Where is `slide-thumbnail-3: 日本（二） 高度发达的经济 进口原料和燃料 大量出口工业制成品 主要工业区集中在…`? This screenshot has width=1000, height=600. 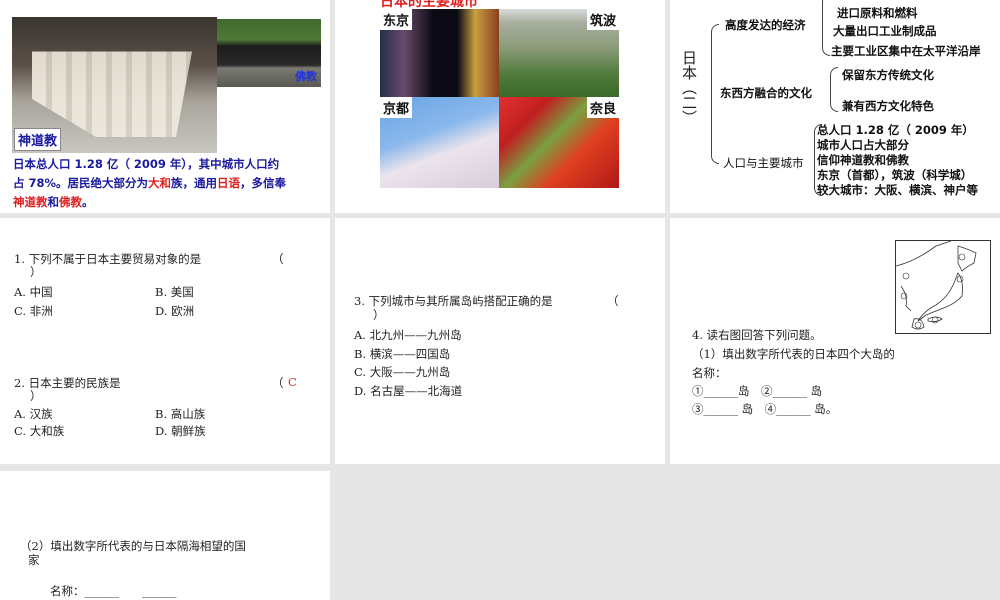 slide-thumbnail-3: 日本（二） 高度发达的经济 进口原料和燃料 大量出口工业制成品 主要工业区集中在… is located at coordinates (835, 106).